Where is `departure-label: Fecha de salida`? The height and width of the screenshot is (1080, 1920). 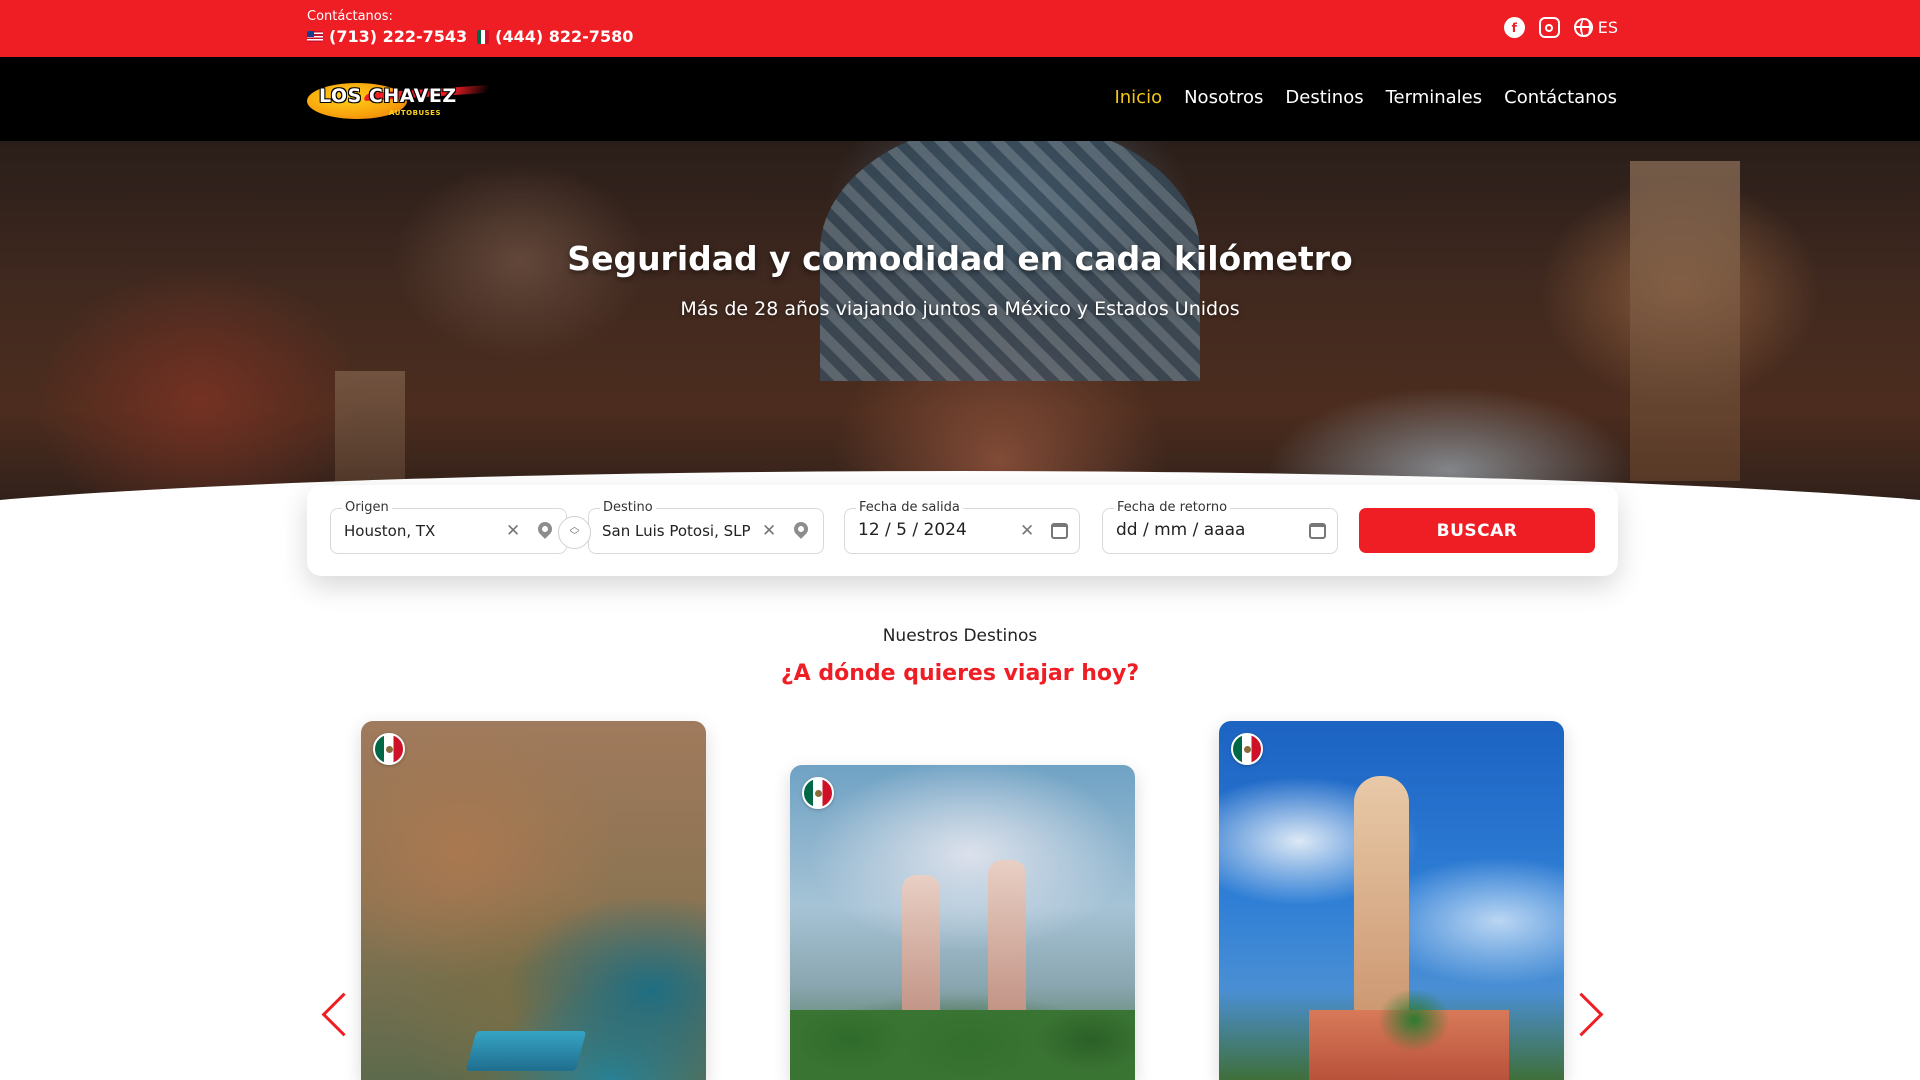
departure-label: Fecha de salida is located at coordinates (909, 507).